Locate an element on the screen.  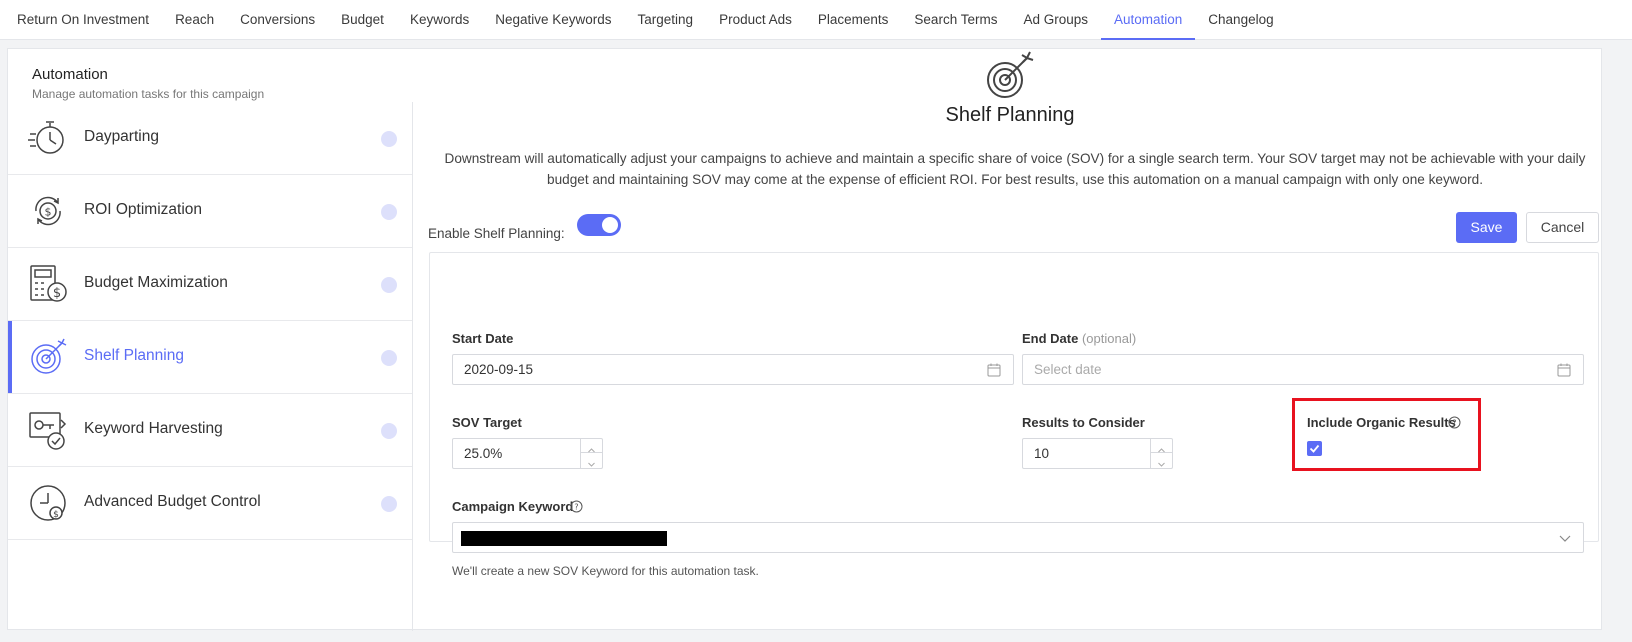
sidebar-item-keyword-harvesting: Keyword Harvesting is located at coordinates (210, 430).